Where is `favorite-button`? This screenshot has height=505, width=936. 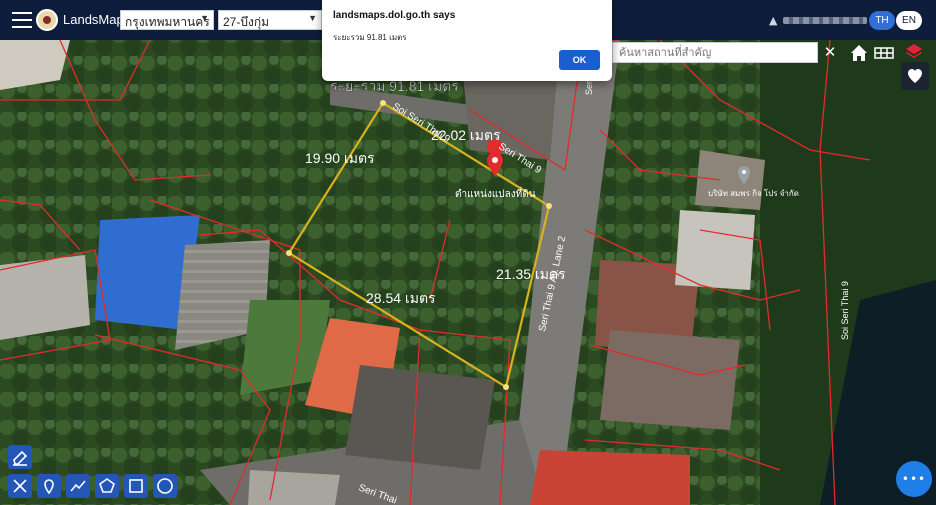
favorite-button is located at coordinates (915, 76).